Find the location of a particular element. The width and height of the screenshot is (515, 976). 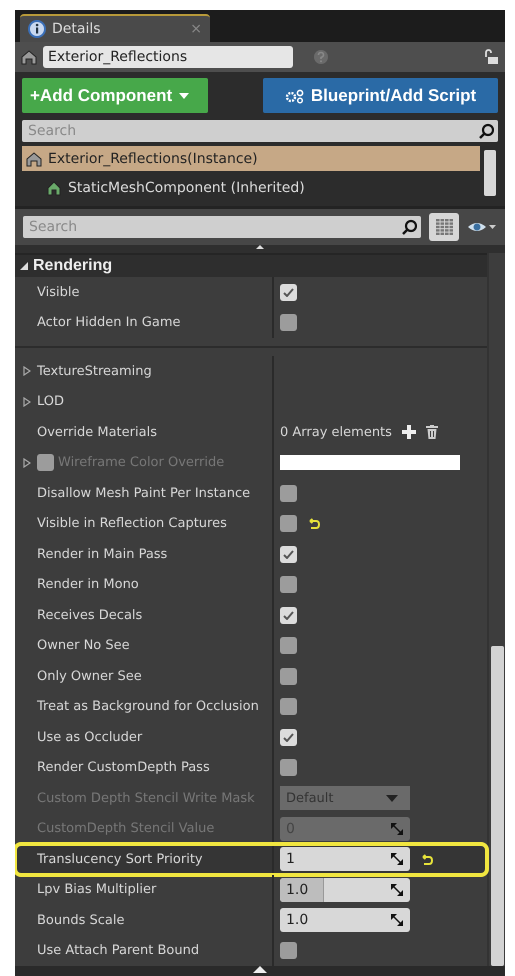

actor-name-field: Exterior_Reflections is located at coordinates (168, 57).